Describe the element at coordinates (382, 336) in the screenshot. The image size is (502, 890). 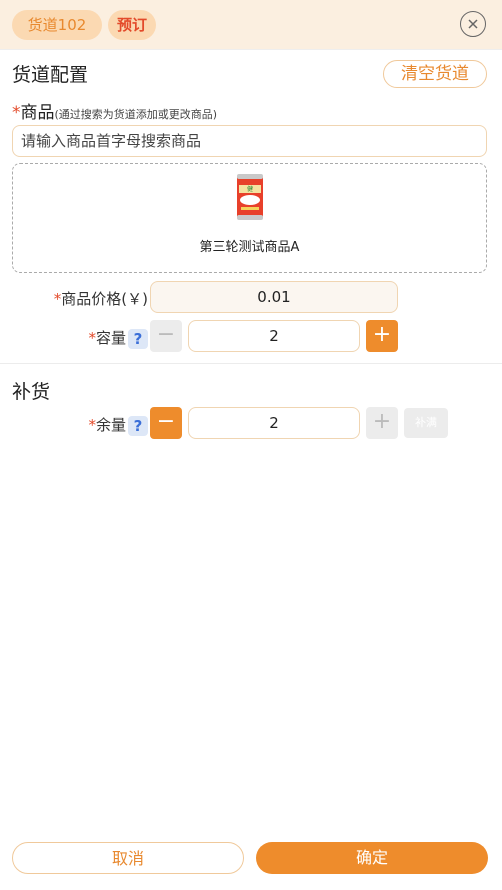
I see `capacity-increase-button: +` at that location.